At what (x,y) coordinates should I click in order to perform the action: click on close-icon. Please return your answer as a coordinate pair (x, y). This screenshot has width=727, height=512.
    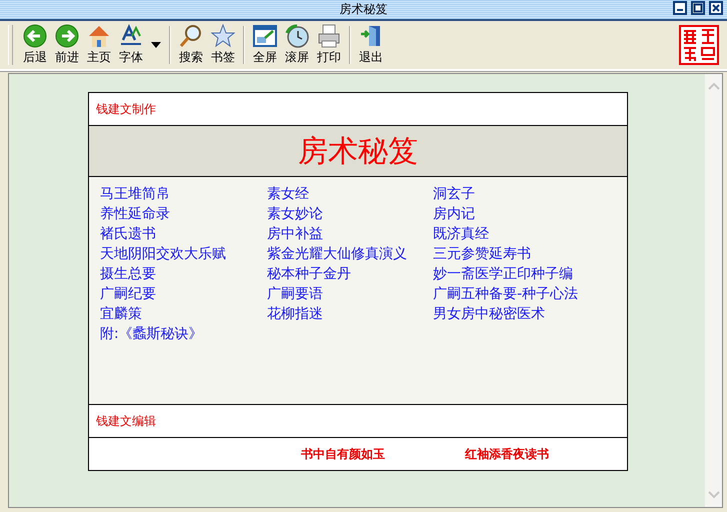
    Looking at the image, I should click on (716, 8).